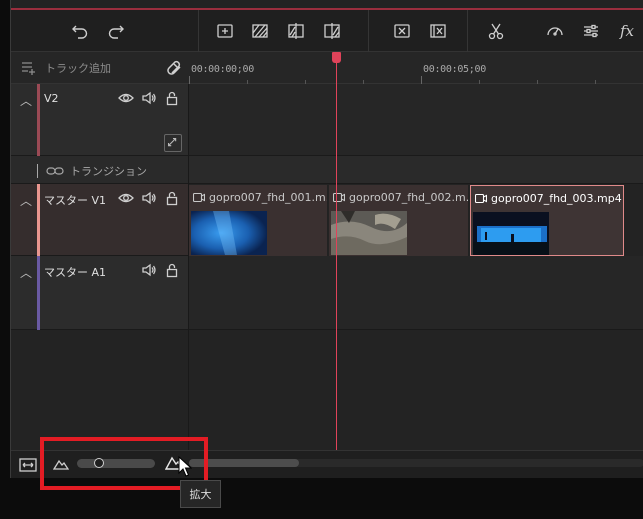  Describe the element at coordinates (185, 466) in the screenshot. I see `mouse-cursor-icon` at that location.